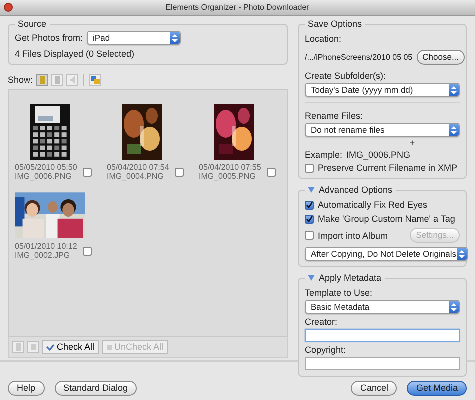 This screenshot has width=475, height=400. What do you see at coordinates (382, 90) in the screenshot?
I see `subfolder-dropdown: Today's Date (yyyy mm dd)` at bounding box center [382, 90].